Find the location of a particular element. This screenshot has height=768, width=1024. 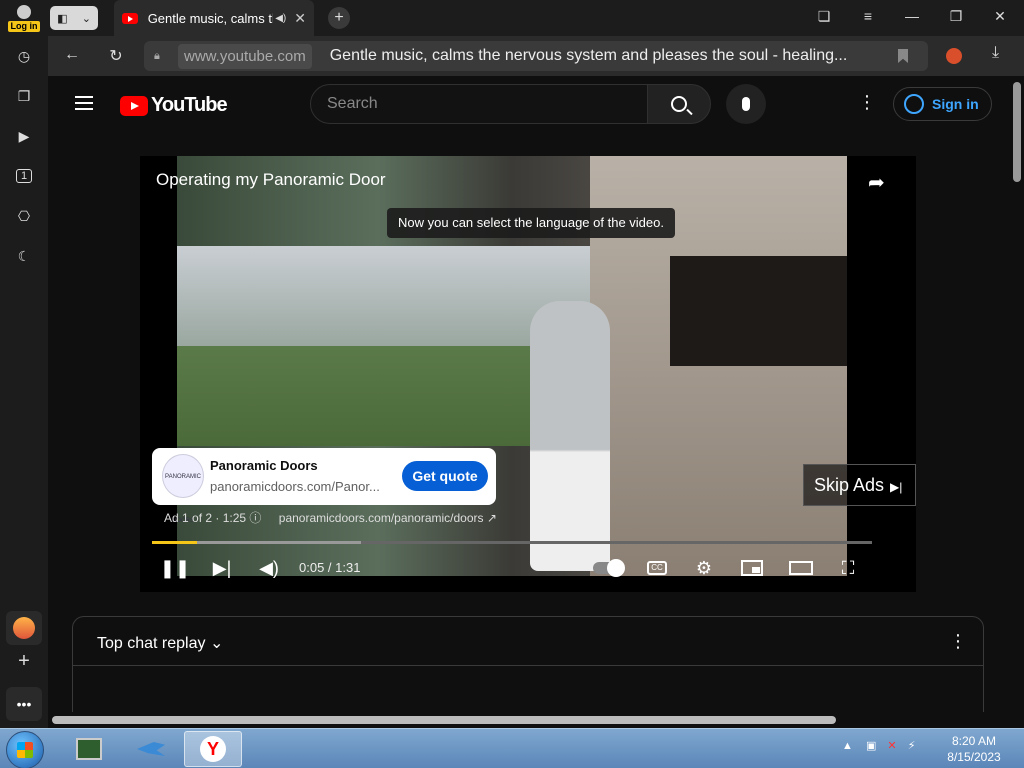

collections-icon: ❐ is located at coordinates (24, 96).